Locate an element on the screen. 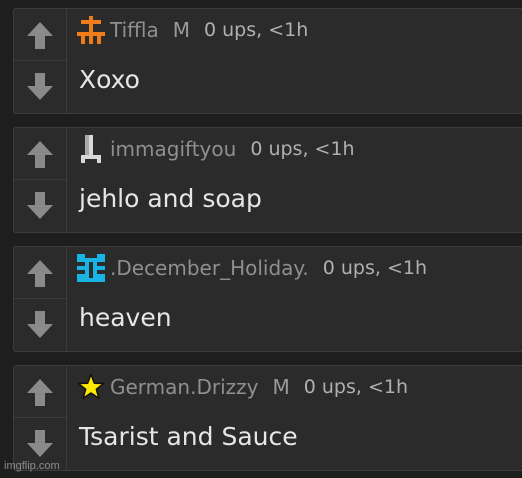  comment-meta: immagiftyou 0 ups, <1h is located at coordinates (215, 149).